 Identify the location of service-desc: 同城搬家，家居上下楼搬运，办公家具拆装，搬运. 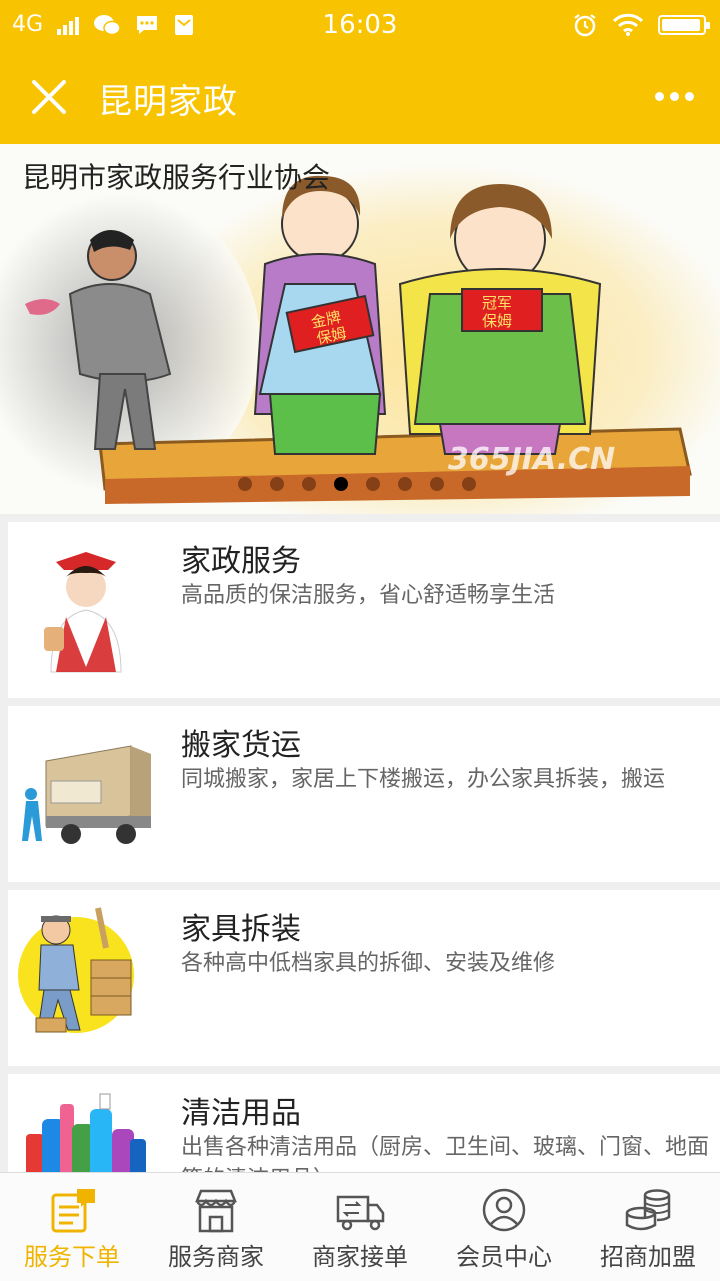
(423, 779).